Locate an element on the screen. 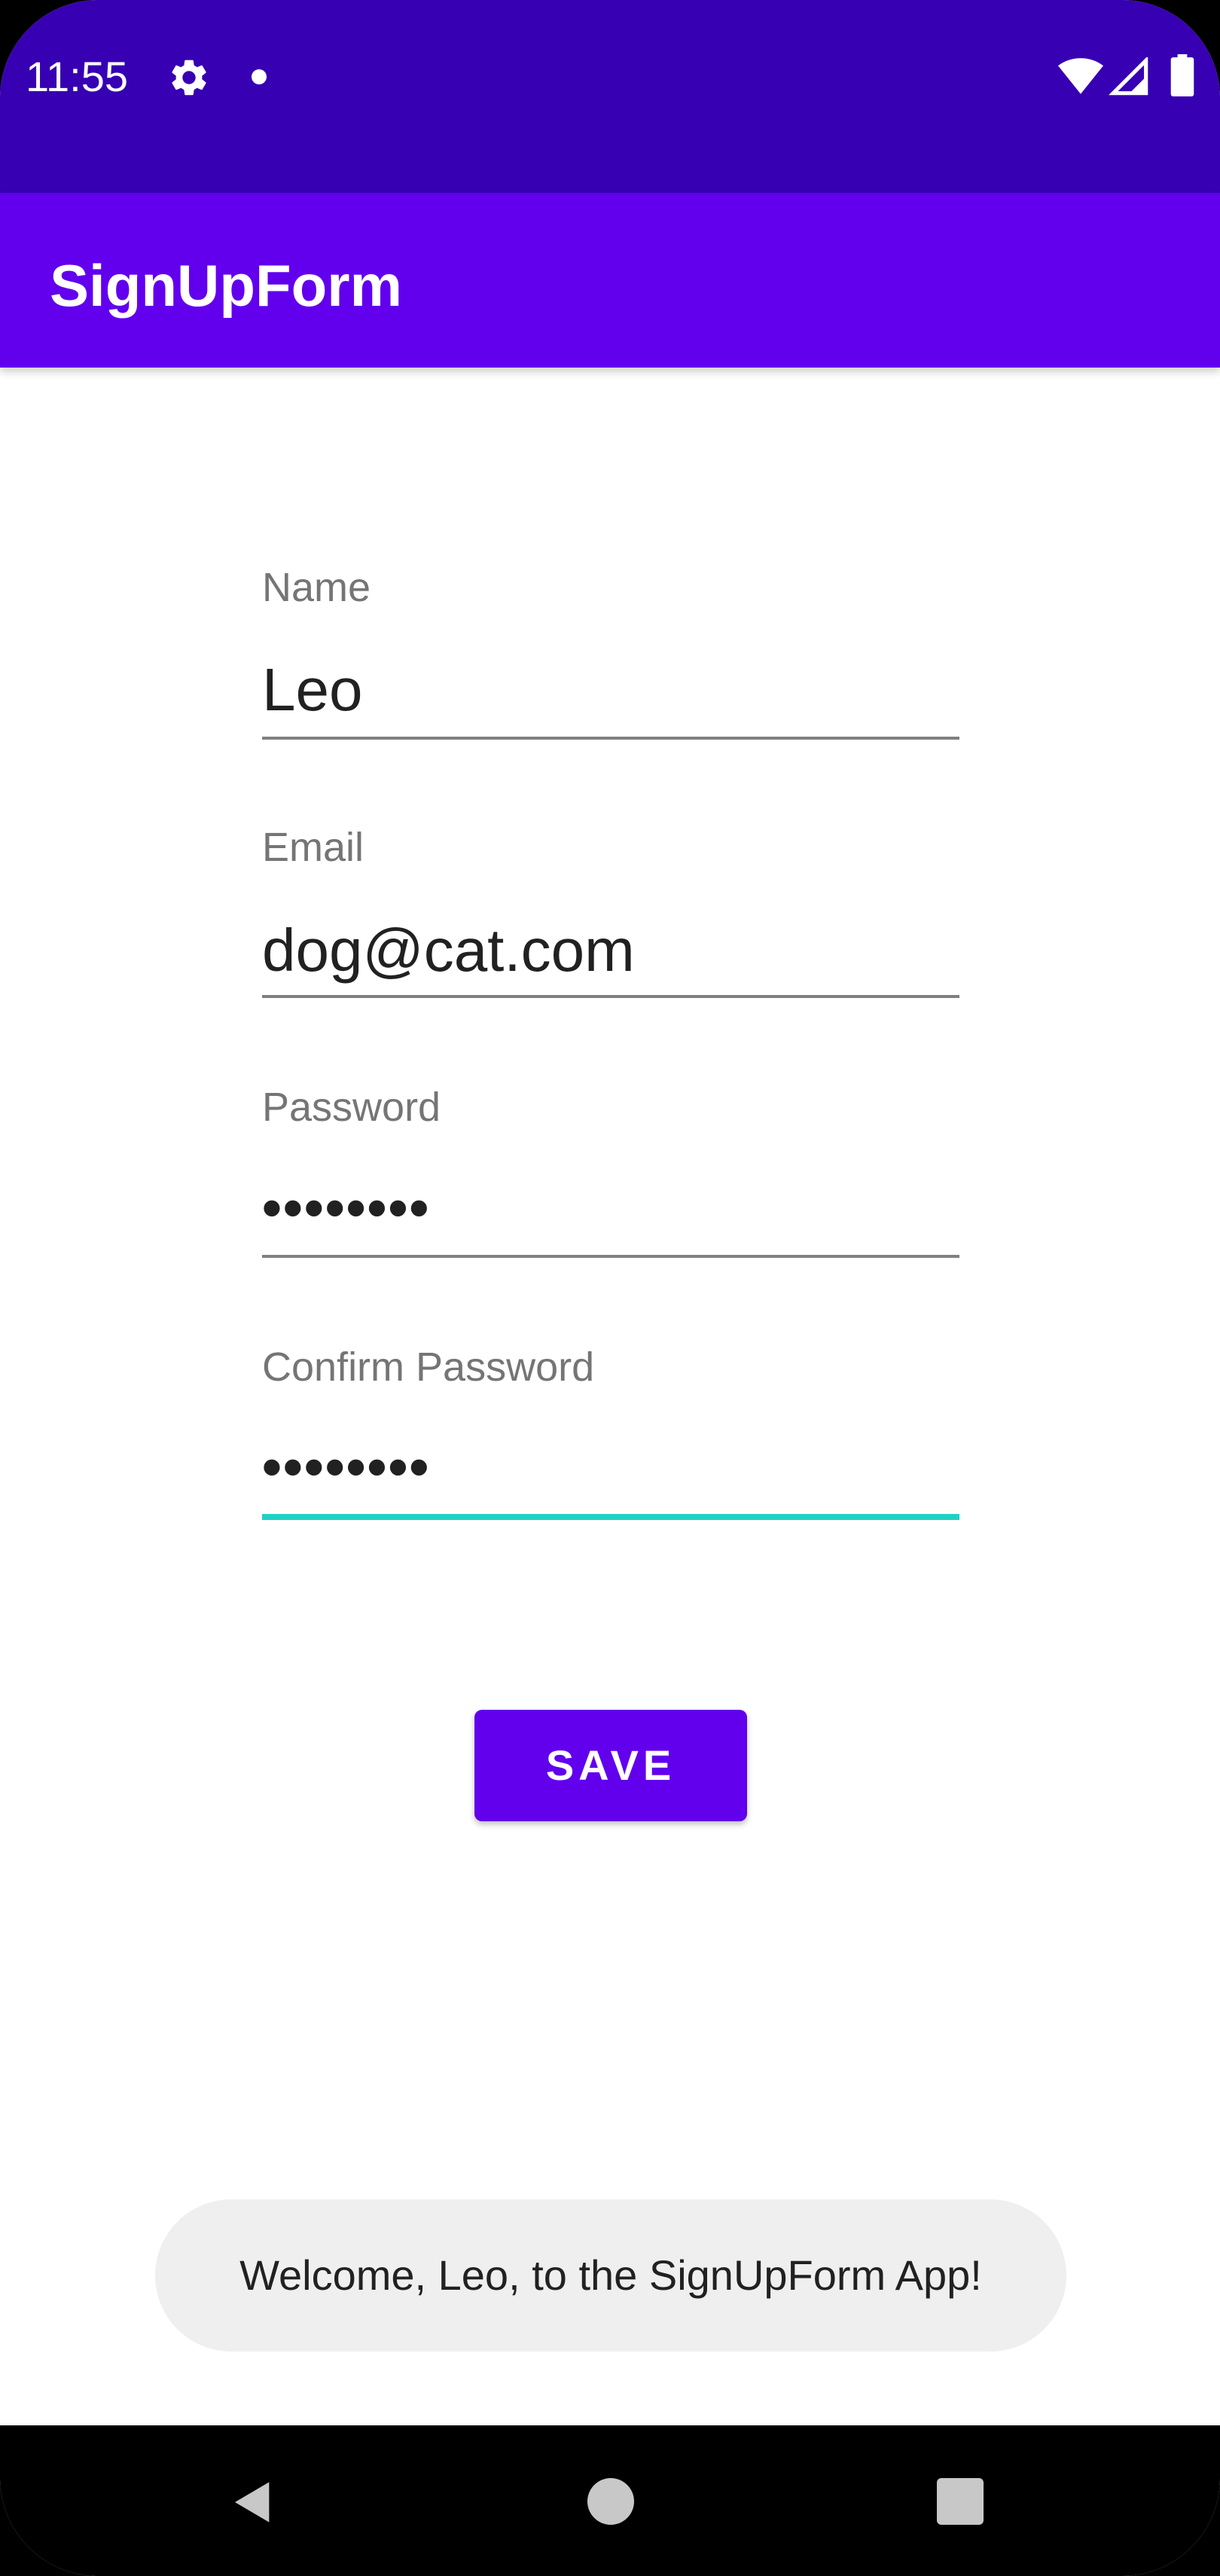 This screenshot has width=1220, height=2576. notification-dot-icon is located at coordinates (259, 76).